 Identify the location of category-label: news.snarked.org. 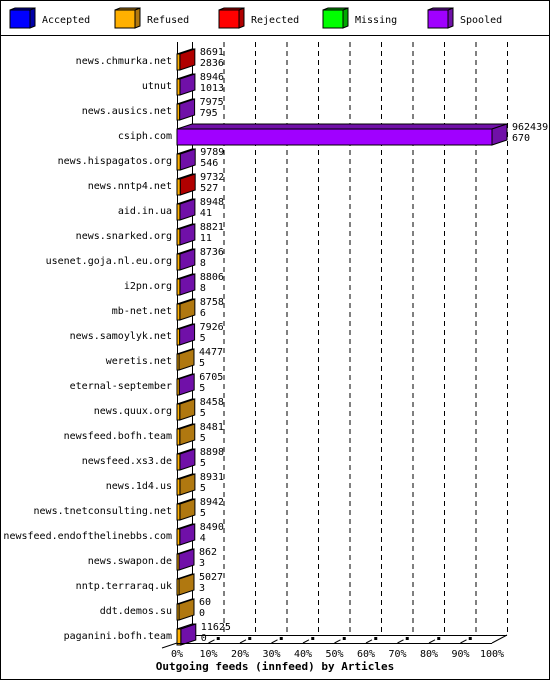
(124, 236).